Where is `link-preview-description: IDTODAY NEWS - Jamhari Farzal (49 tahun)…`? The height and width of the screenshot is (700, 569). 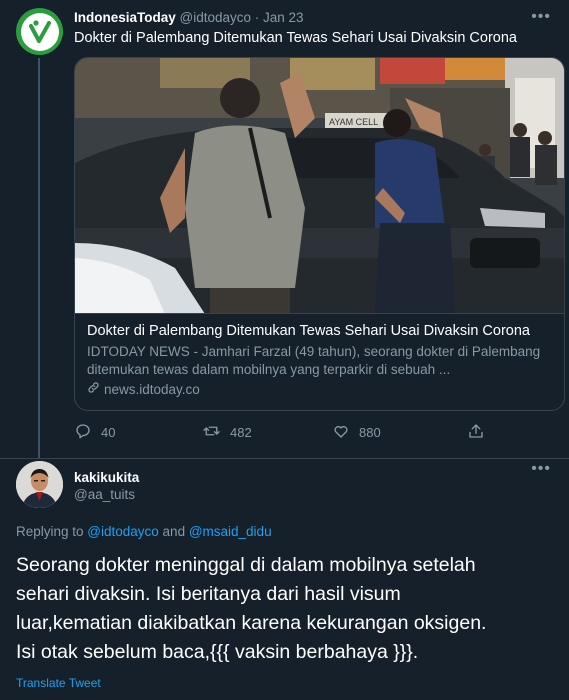
link-preview-description: IDTODAY NEWS - Jamhari Farzal (49 tahun)… is located at coordinates (314, 360).